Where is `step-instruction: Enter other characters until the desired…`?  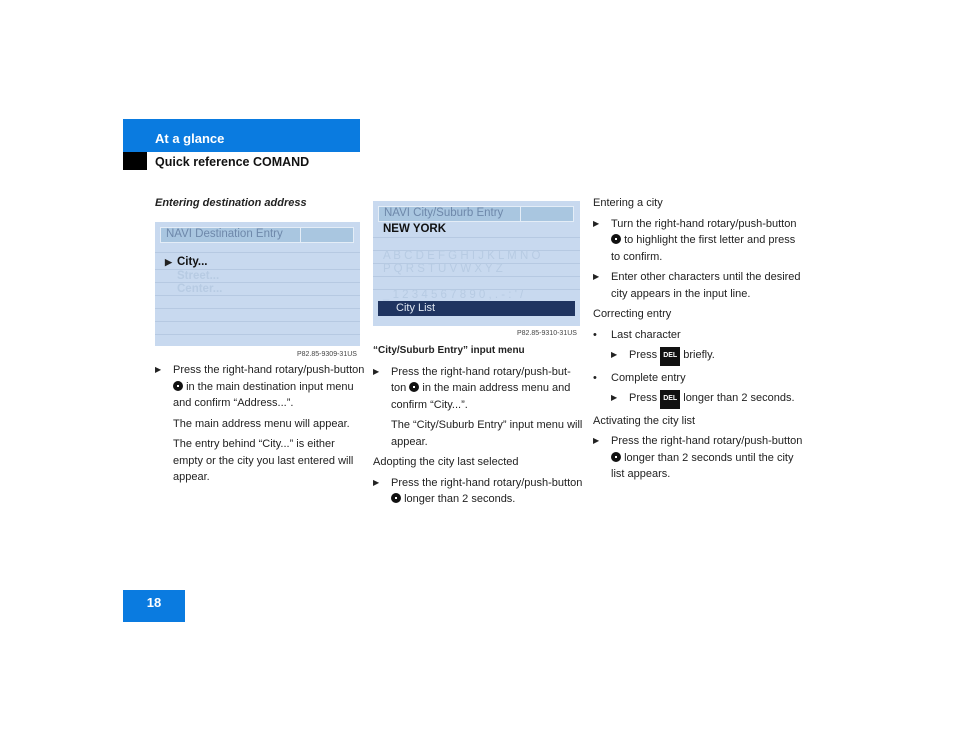
step-instruction: Enter other characters until the desired… is located at coordinates (698, 285).